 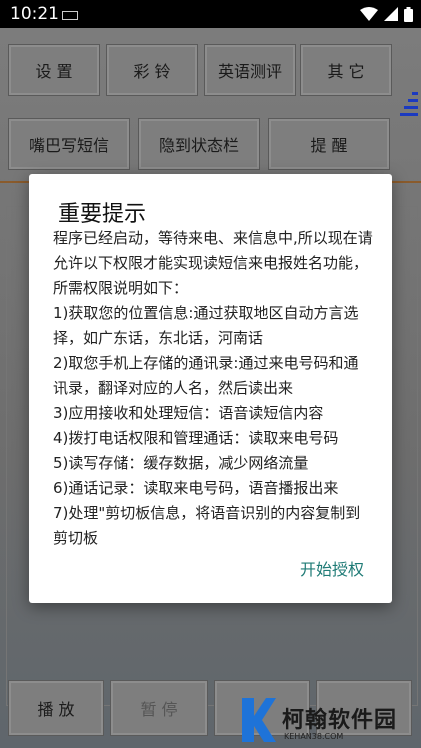 I want to click on watermark-url: KEHAN38.COM, so click(x=314, y=736).